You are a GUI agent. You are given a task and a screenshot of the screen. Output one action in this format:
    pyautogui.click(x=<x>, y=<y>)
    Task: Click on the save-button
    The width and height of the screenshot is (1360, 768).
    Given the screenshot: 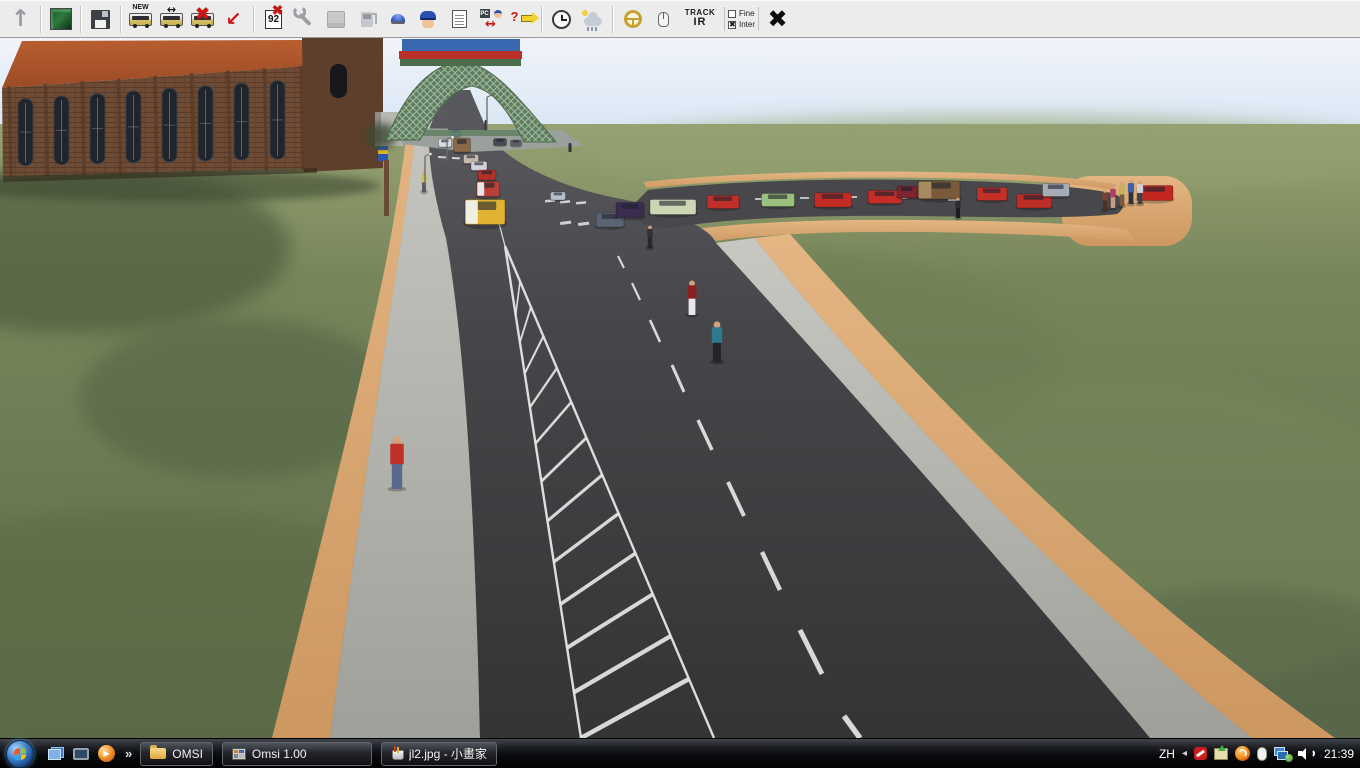 What is the action you would take?
    pyautogui.click(x=100, y=19)
    